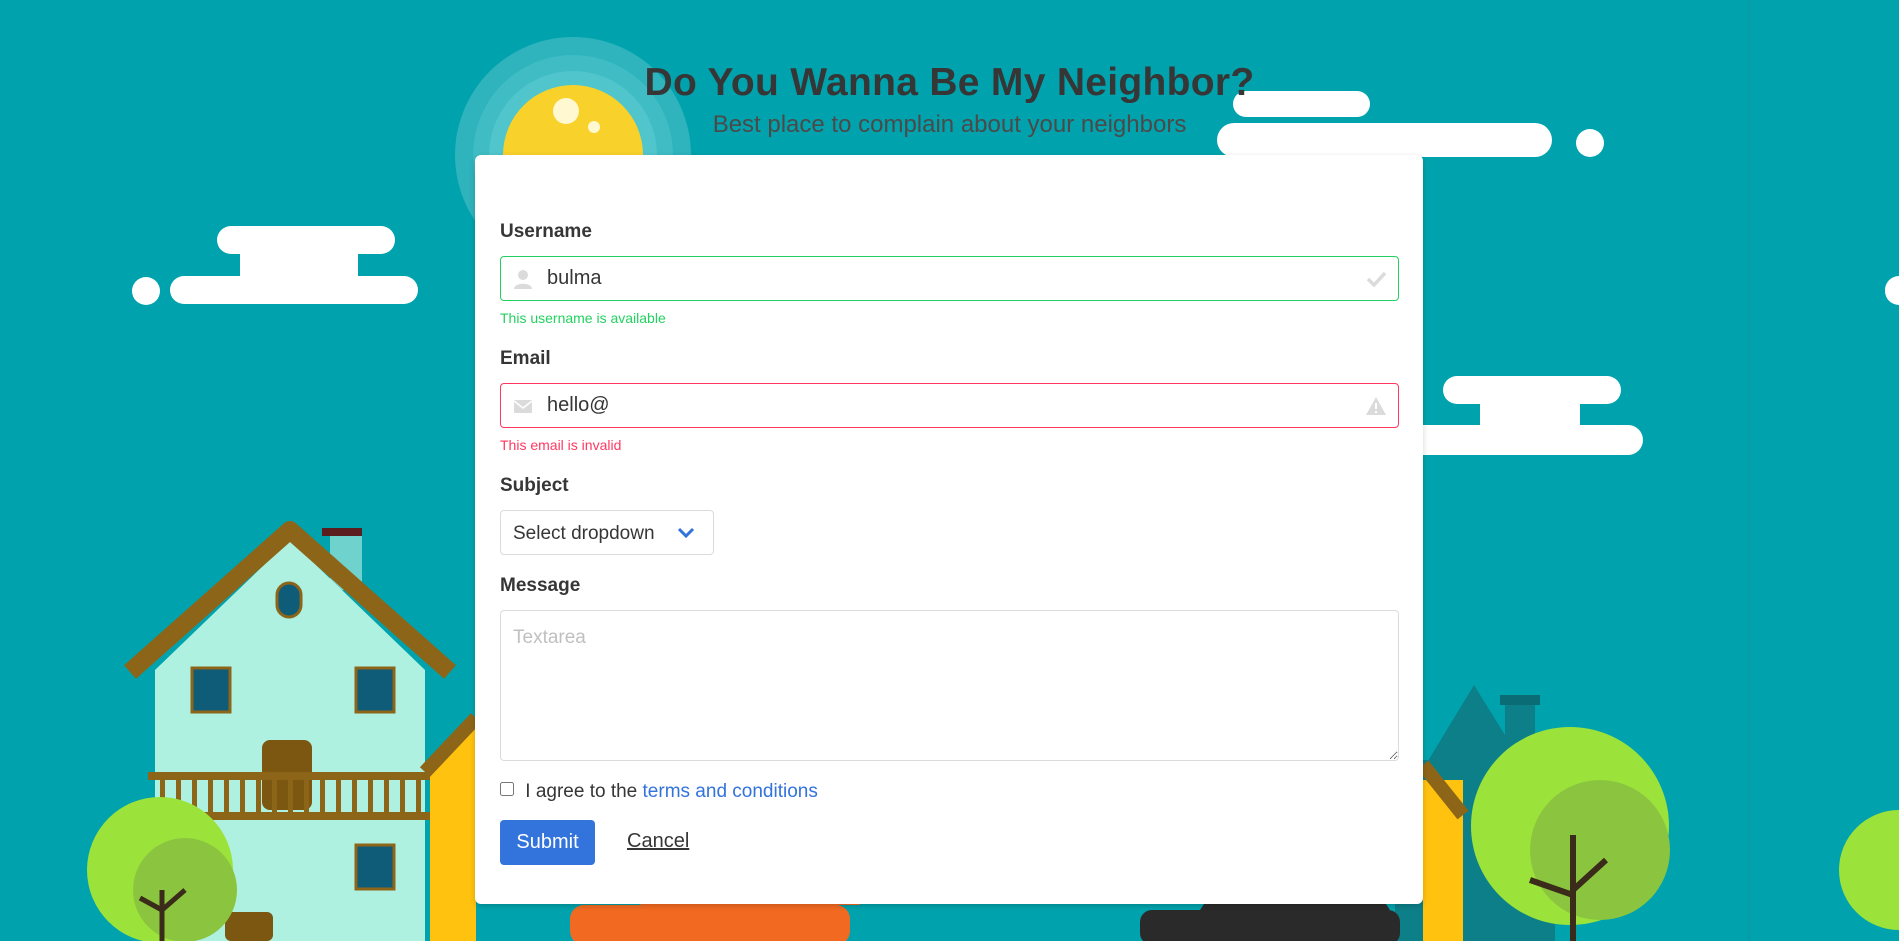 The width and height of the screenshot is (1899, 941). Describe the element at coordinates (1376, 279) in the screenshot. I see `check-icon` at that location.